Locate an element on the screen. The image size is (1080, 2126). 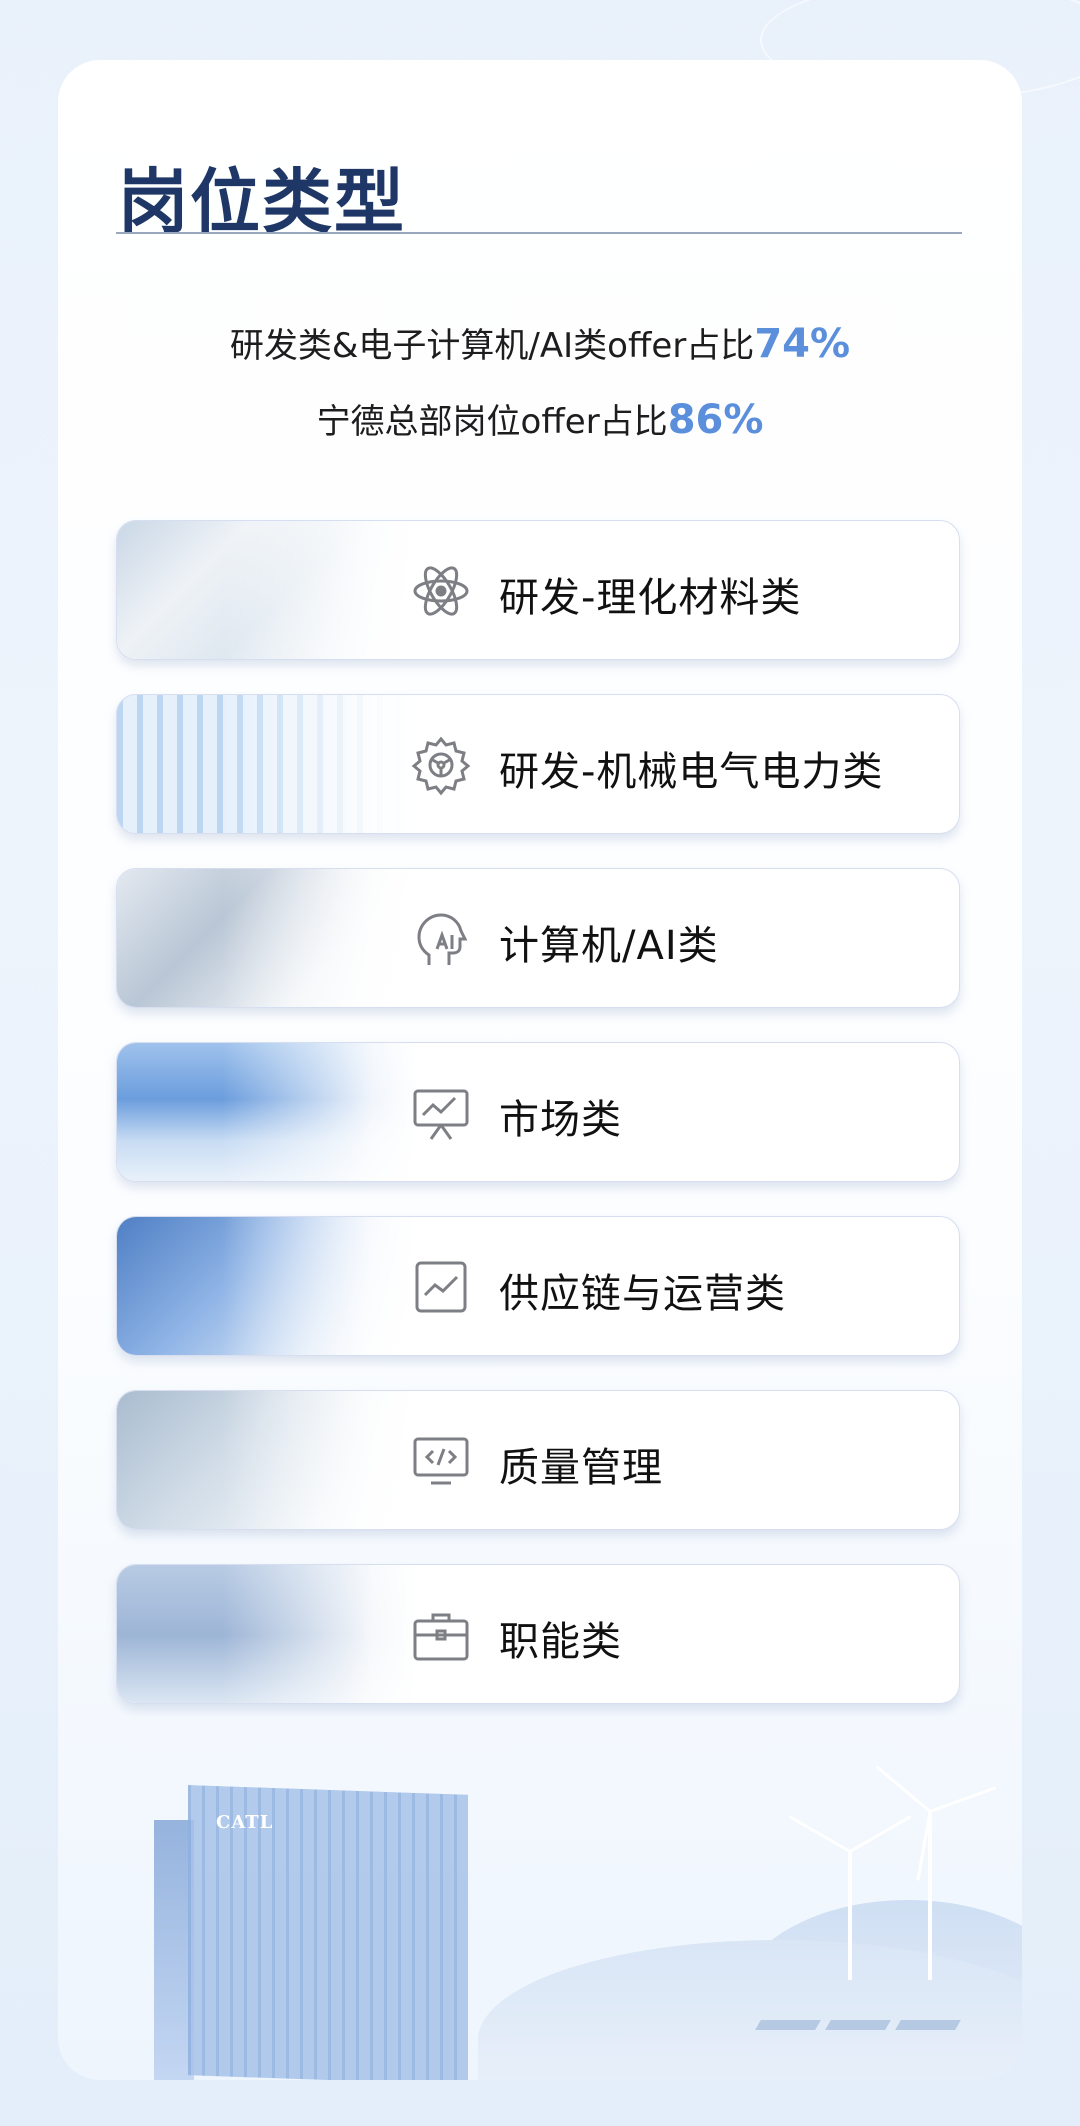
stat-hq-share: 宁德总部岗位offer占比86% is located at coordinates (540, 418).